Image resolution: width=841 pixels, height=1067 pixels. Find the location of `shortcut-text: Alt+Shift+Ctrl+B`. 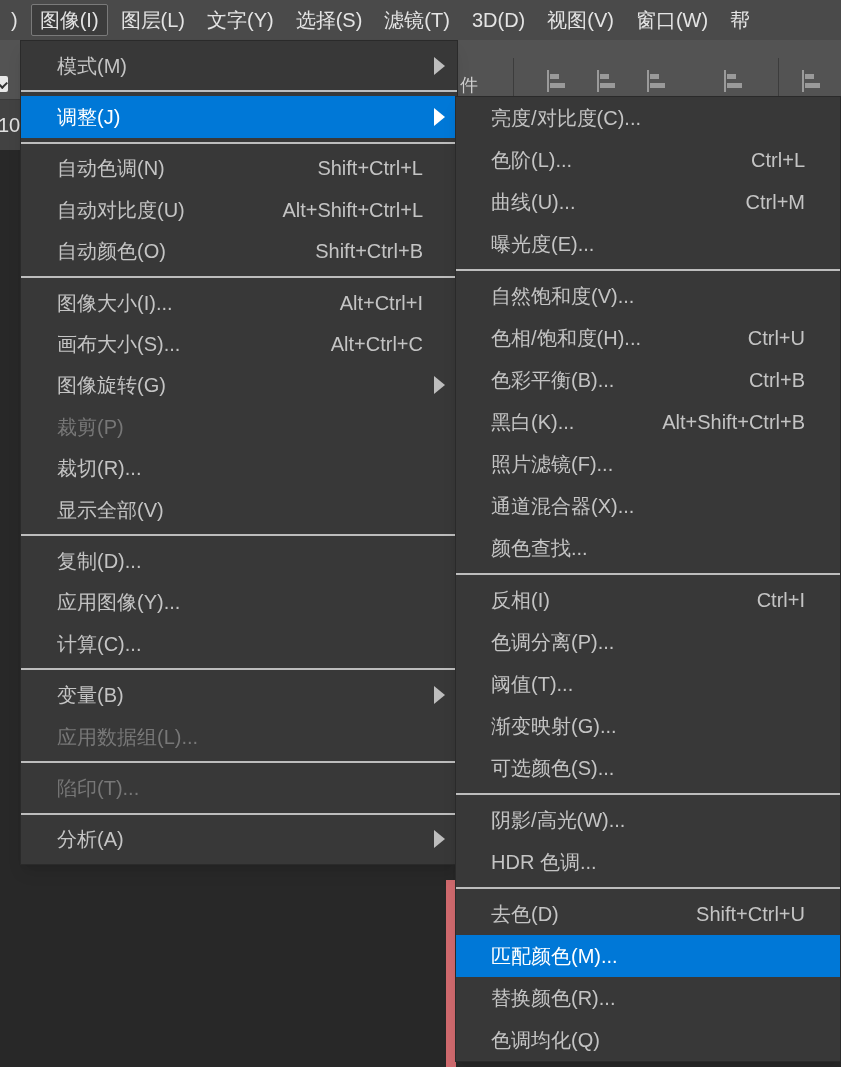

shortcut-text: Alt+Shift+Ctrl+B is located at coordinates (733, 422).